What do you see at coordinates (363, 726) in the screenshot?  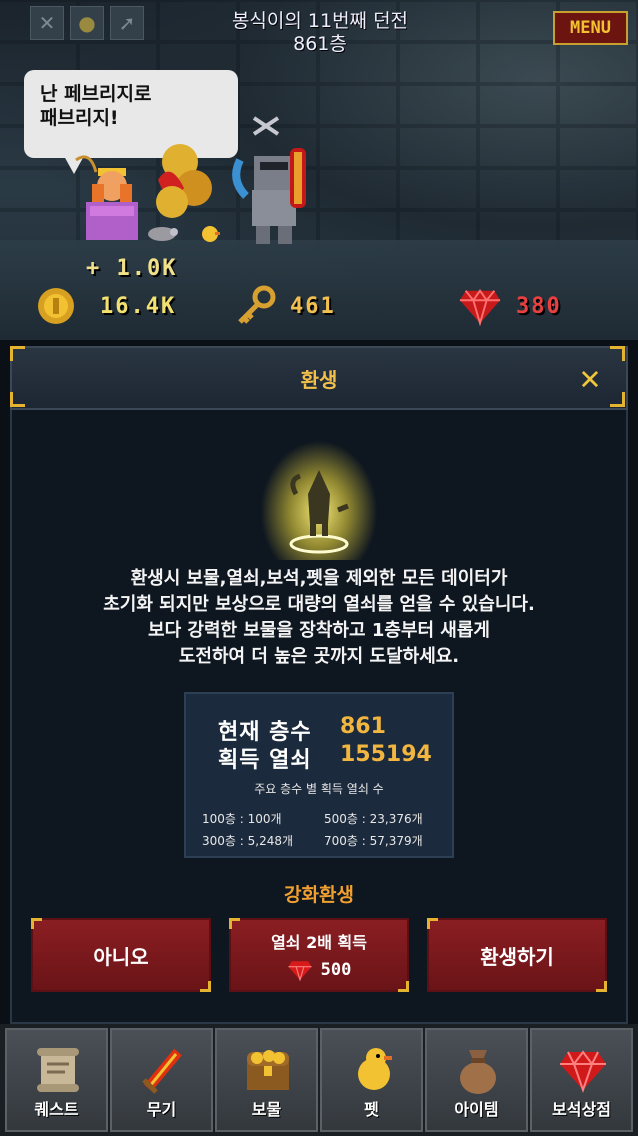 I see `current-floor-value: 861` at bounding box center [363, 726].